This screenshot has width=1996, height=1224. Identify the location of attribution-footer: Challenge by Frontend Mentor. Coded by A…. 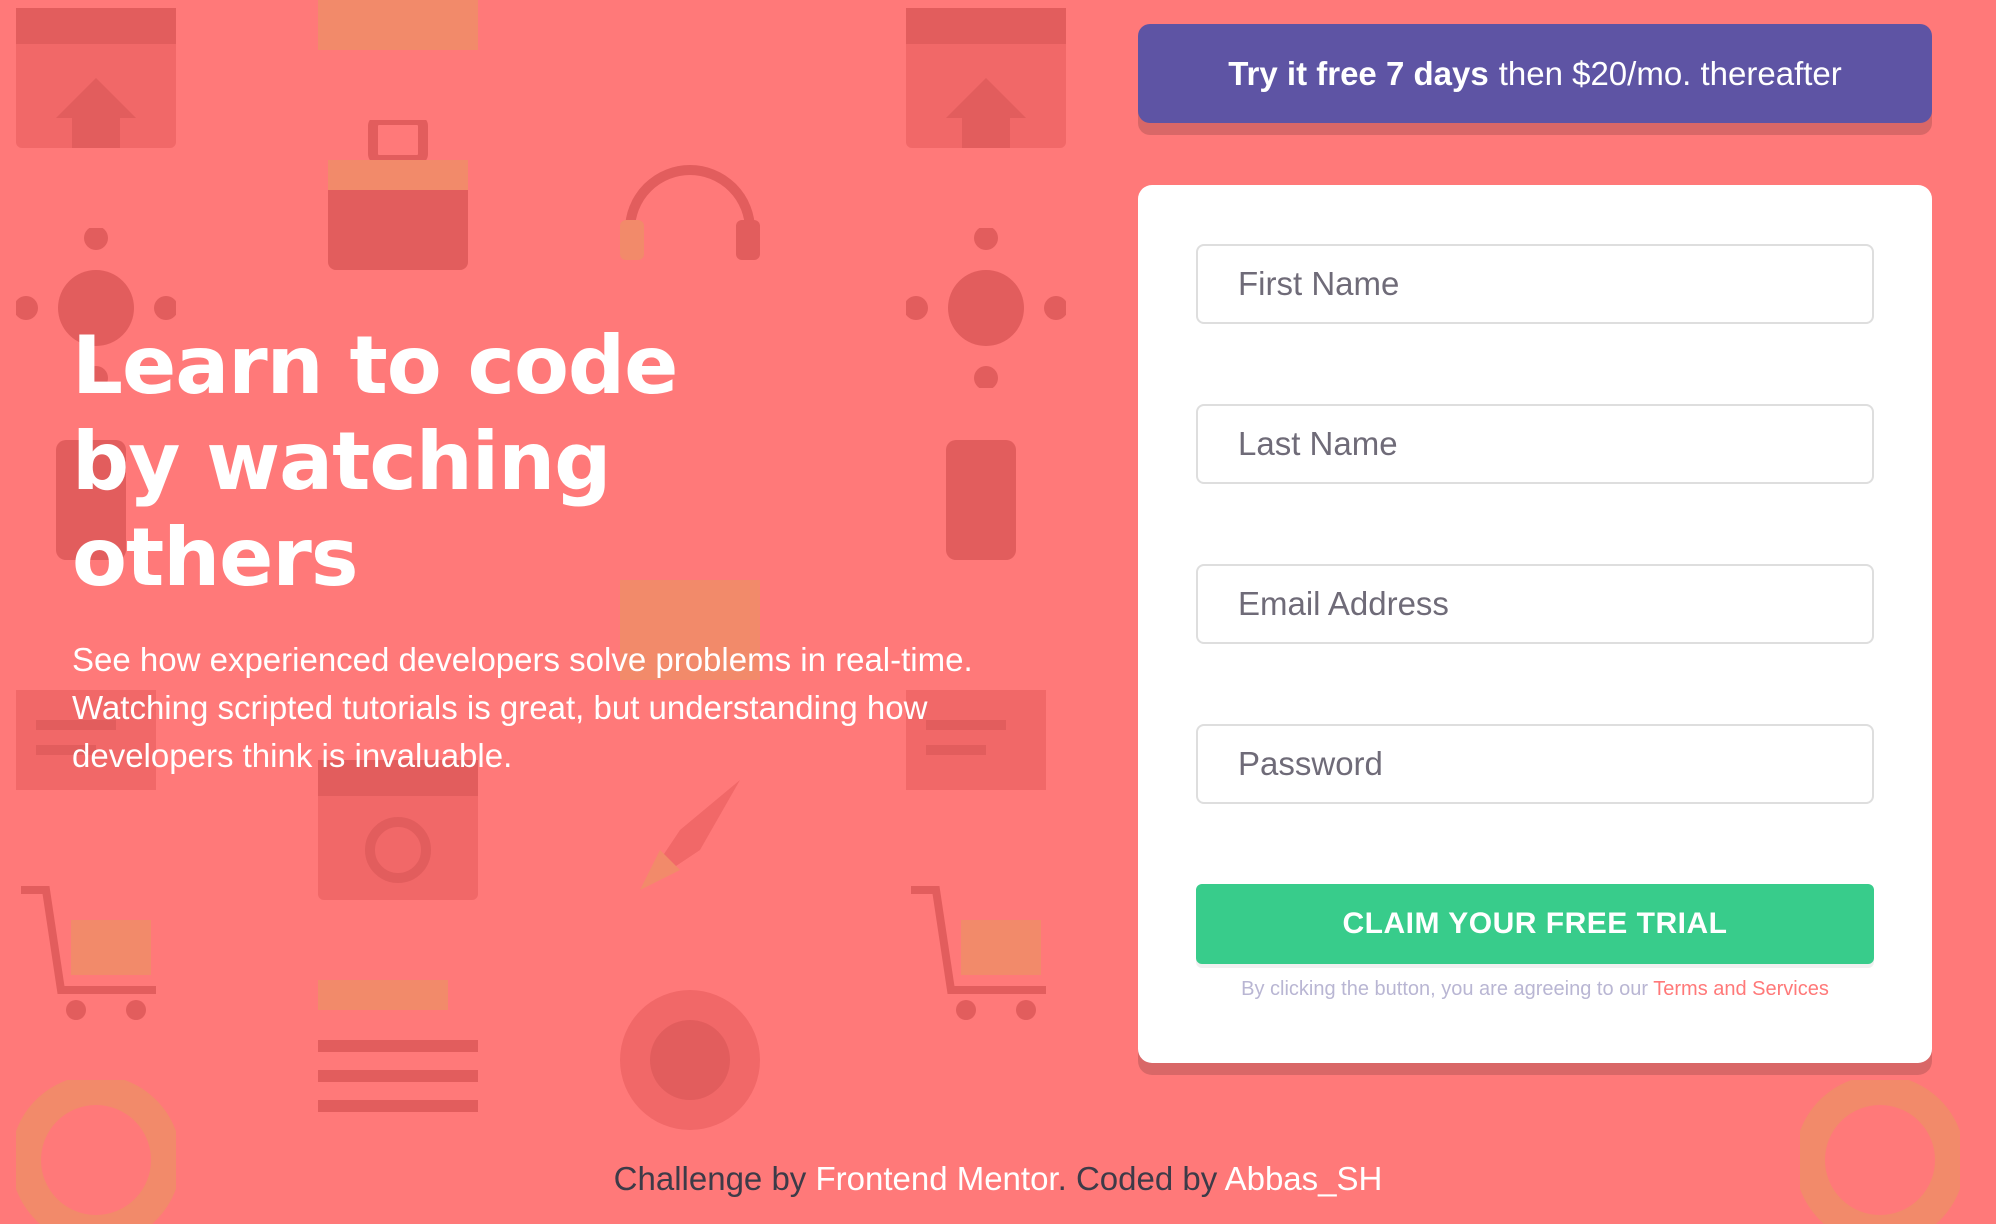
(998, 1179).